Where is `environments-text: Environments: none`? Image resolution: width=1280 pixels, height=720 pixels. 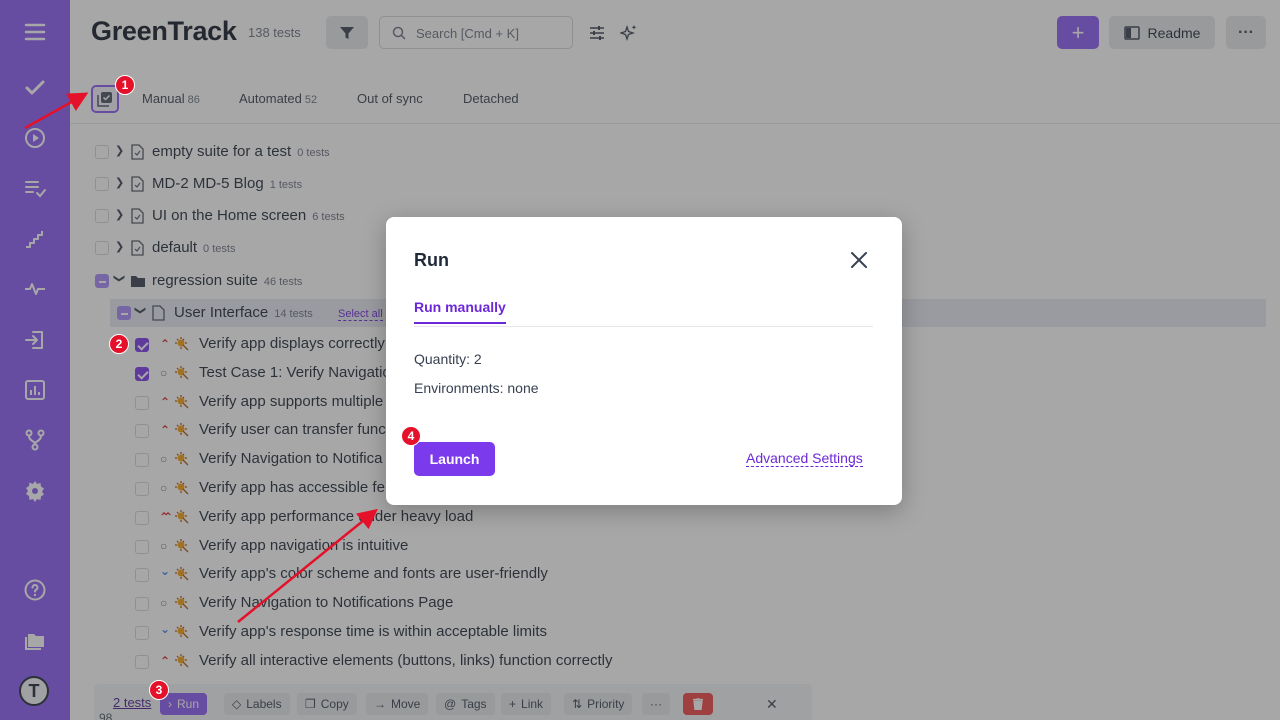 environments-text: Environments: none is located at coordinates (476, 388).